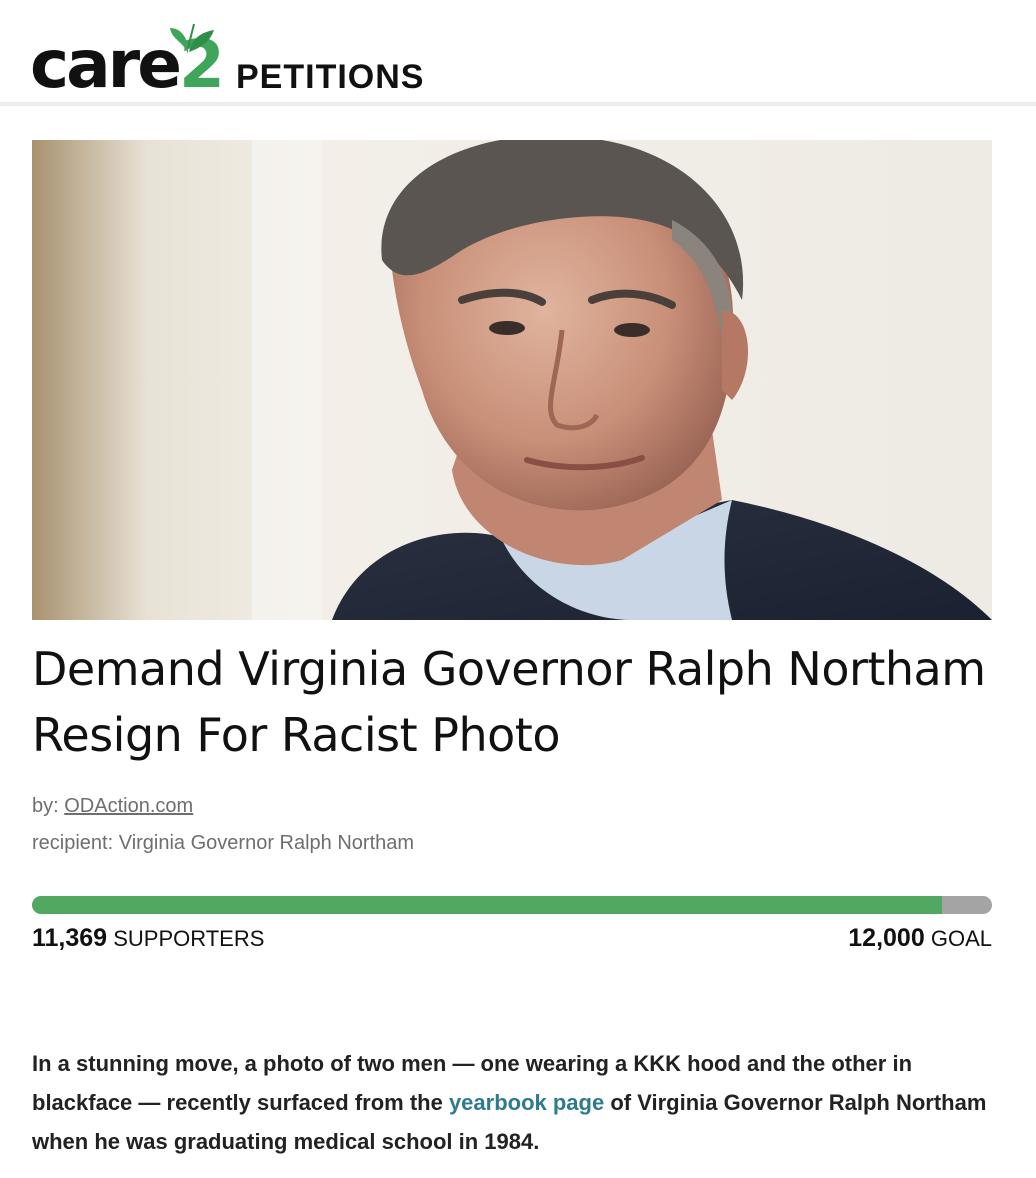 This screenshot has width=1036, height=1178. Describe the element at coordinates (45, 806) in the screenshot. I see `author-label: by:` at that location.